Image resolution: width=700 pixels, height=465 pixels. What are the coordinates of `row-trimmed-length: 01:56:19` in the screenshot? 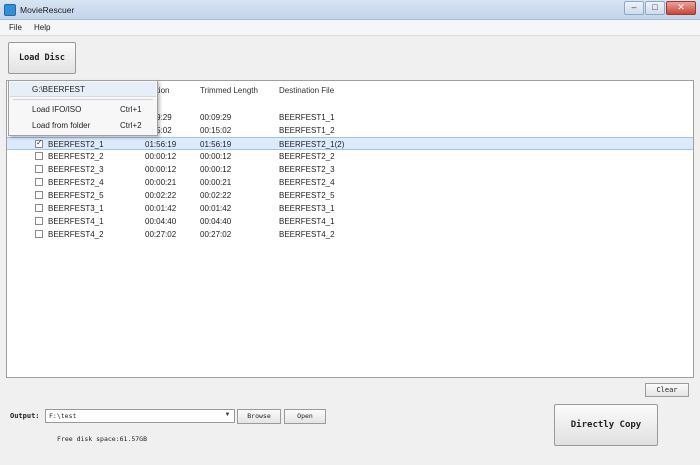 It's located at (216, 144).